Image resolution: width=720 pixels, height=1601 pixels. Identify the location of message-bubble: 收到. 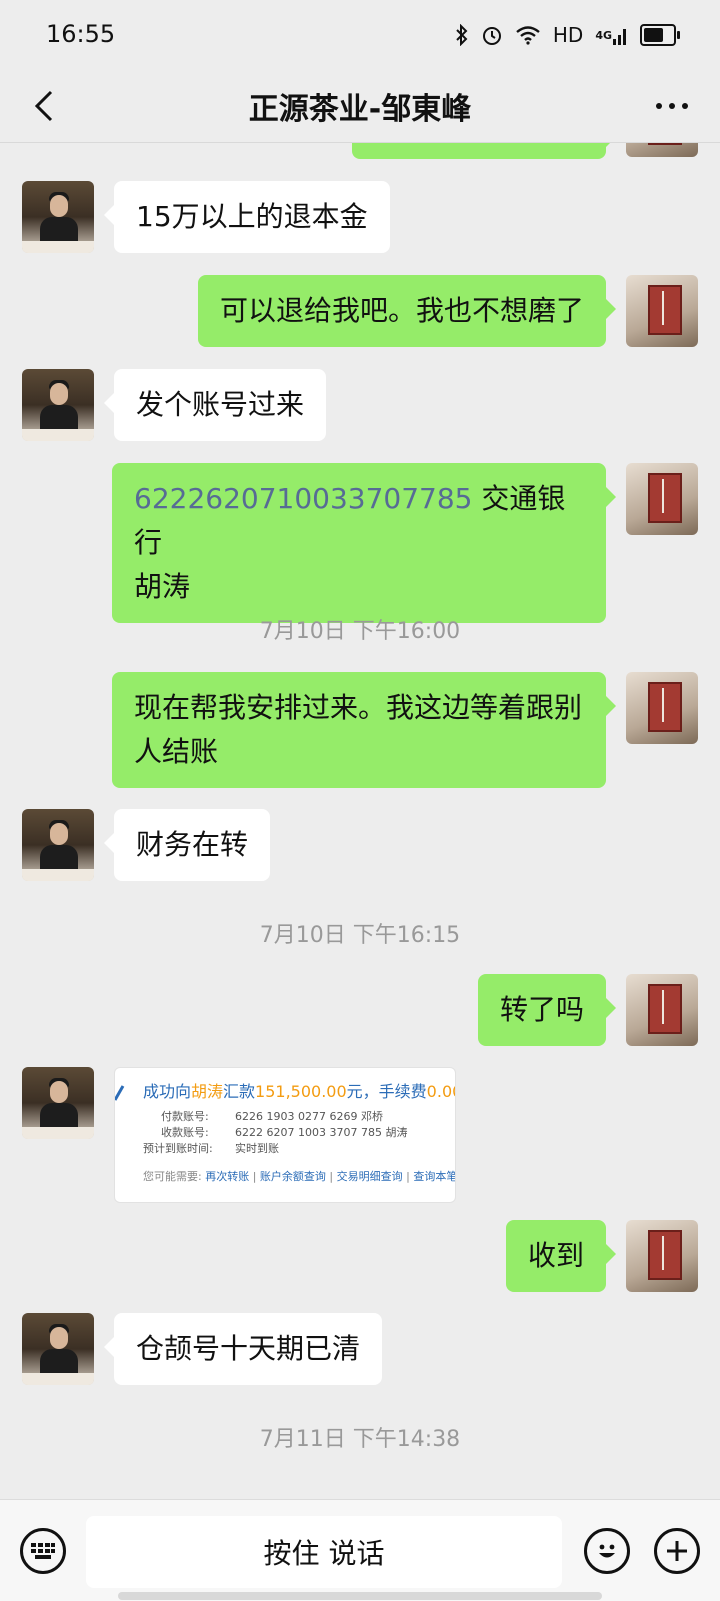
(561, 1256).